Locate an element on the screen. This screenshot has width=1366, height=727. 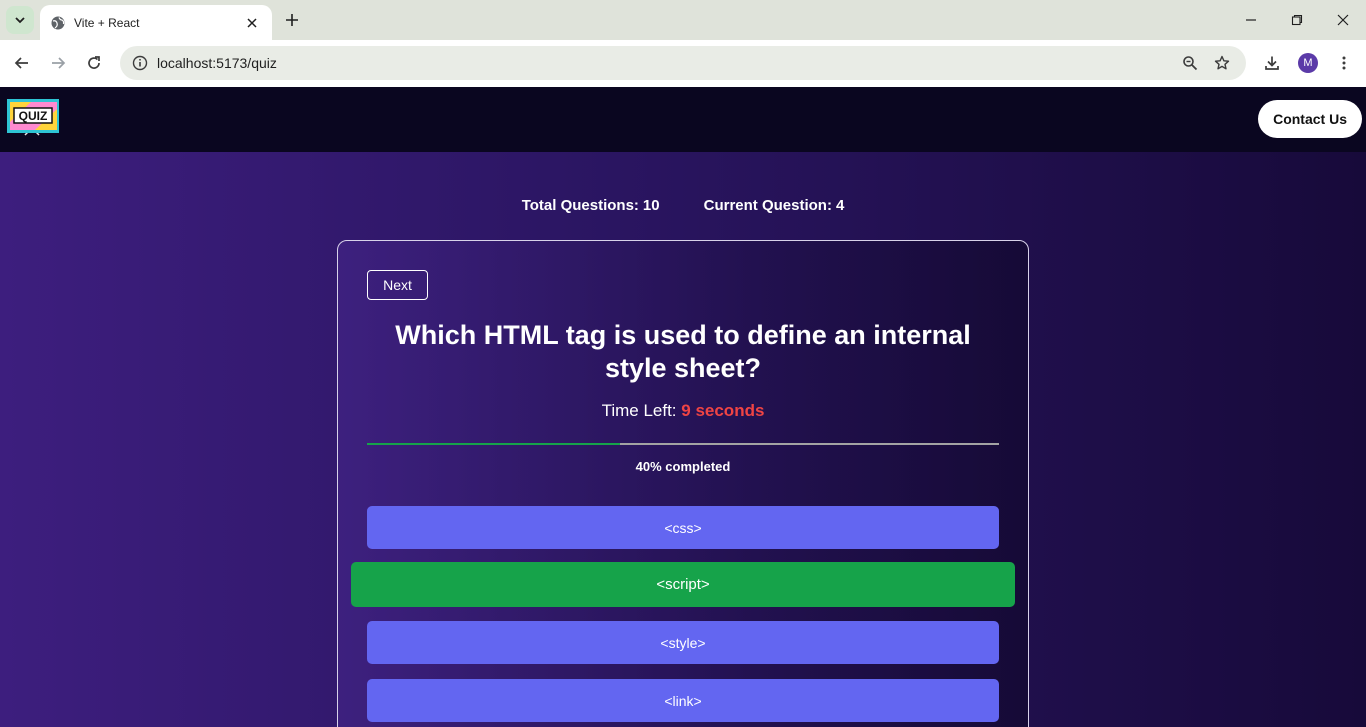
download-icon is located at coordinates (1272, 63).